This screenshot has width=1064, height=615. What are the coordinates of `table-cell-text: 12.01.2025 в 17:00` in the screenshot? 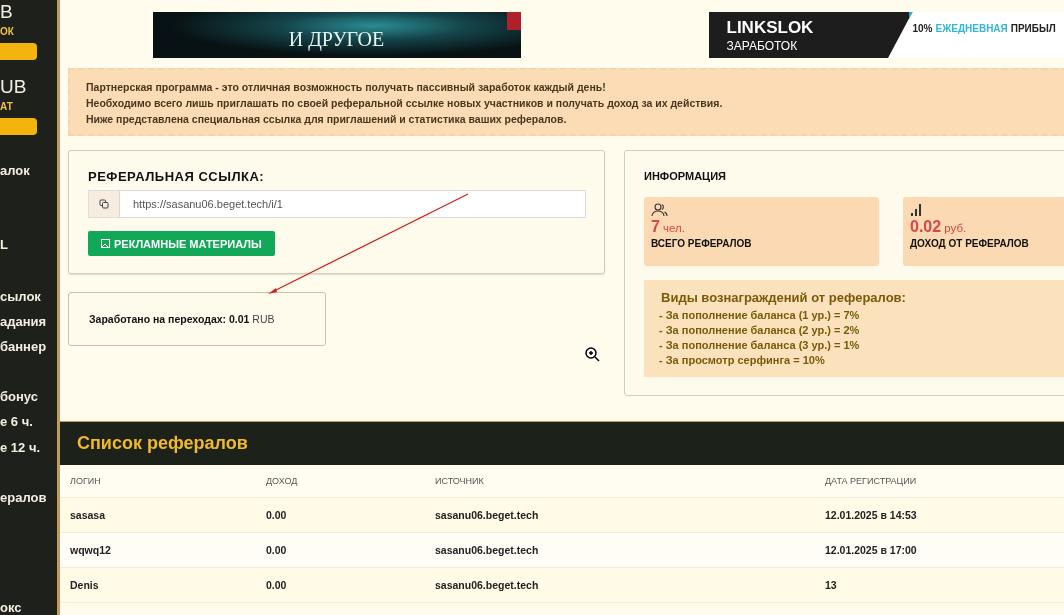 It's located at (871, 550).